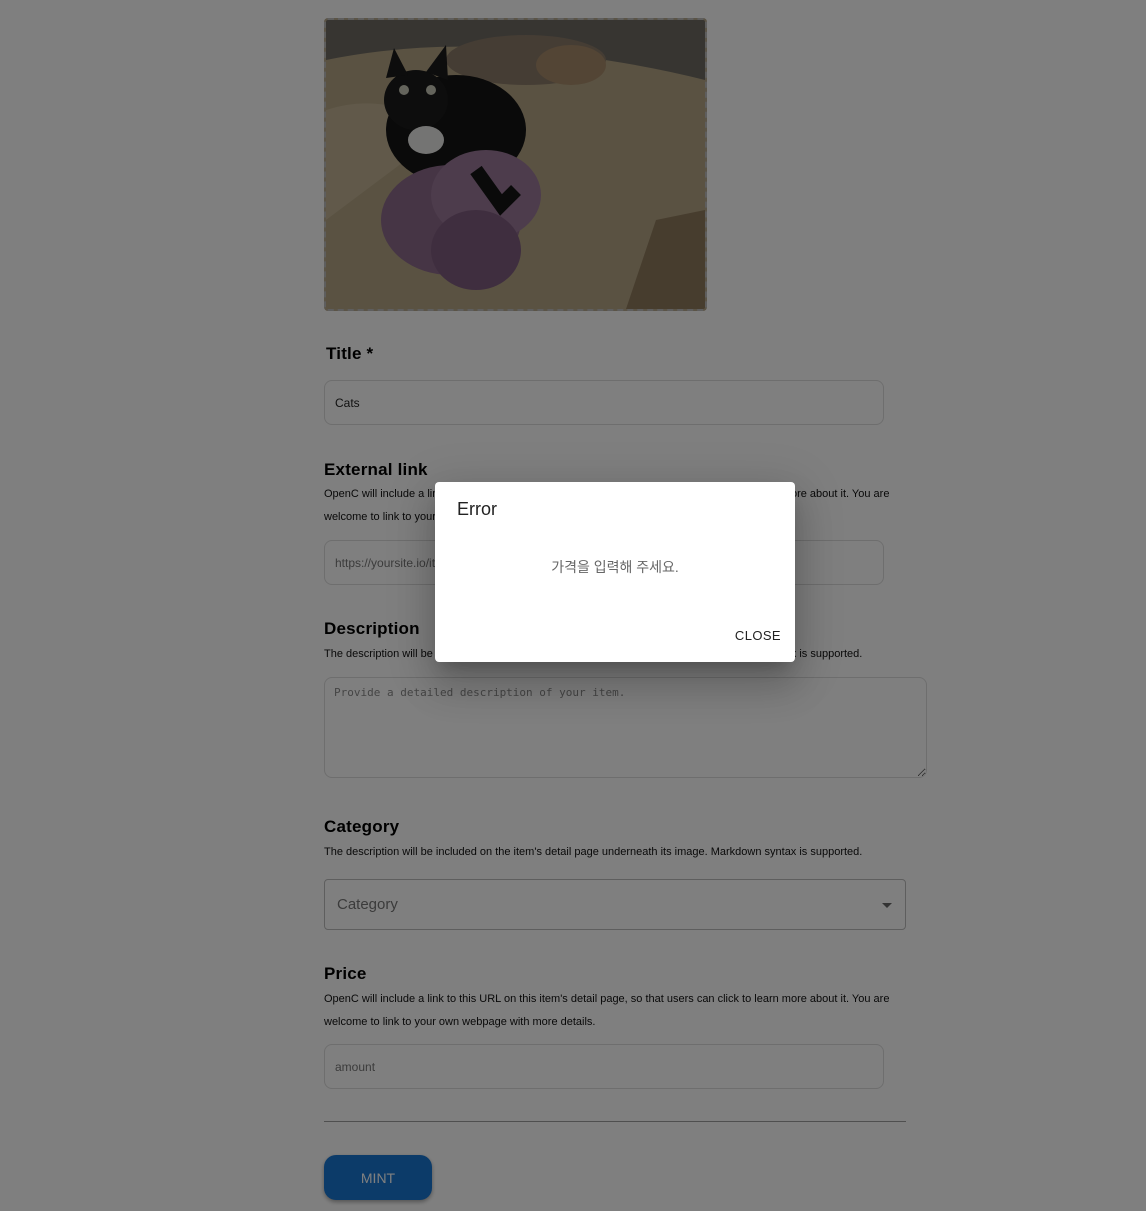 Image resolution: width=1146 pixels, height=1211 pixels. What do you see at coordinates (758, 635) in the screenshot?
I see `close-button: CLOSE` at bounding box center [758, 635].